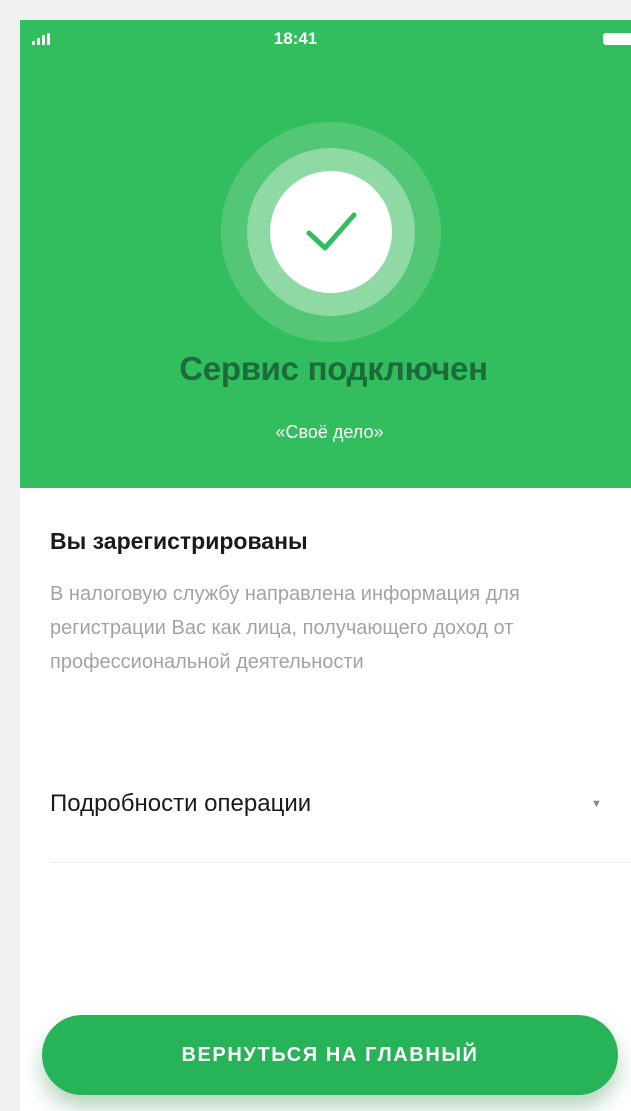  I want to click on operation-details-label: Подробности операции, so click(181, 803).